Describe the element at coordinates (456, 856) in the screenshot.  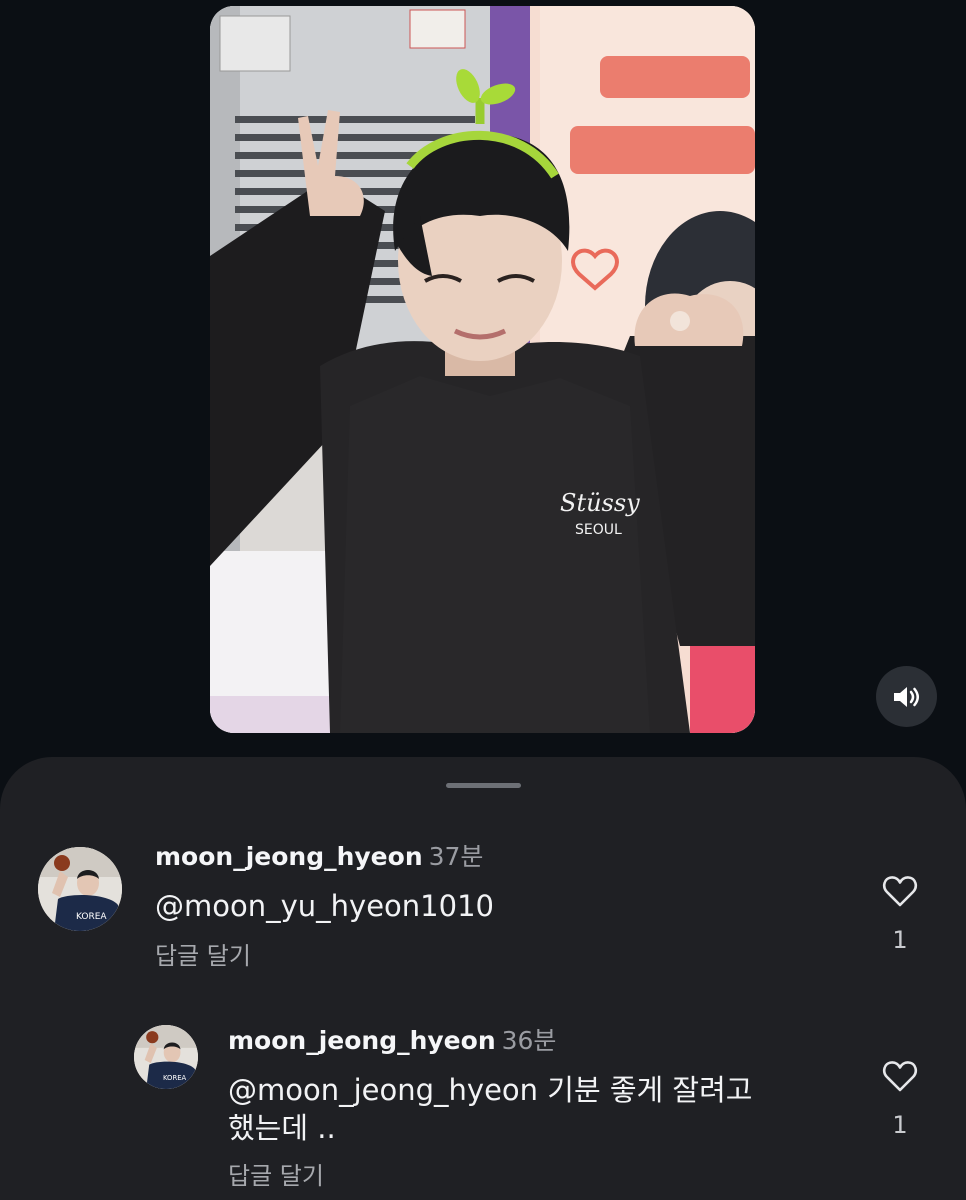
I see `comment-time: 37분` at that location.